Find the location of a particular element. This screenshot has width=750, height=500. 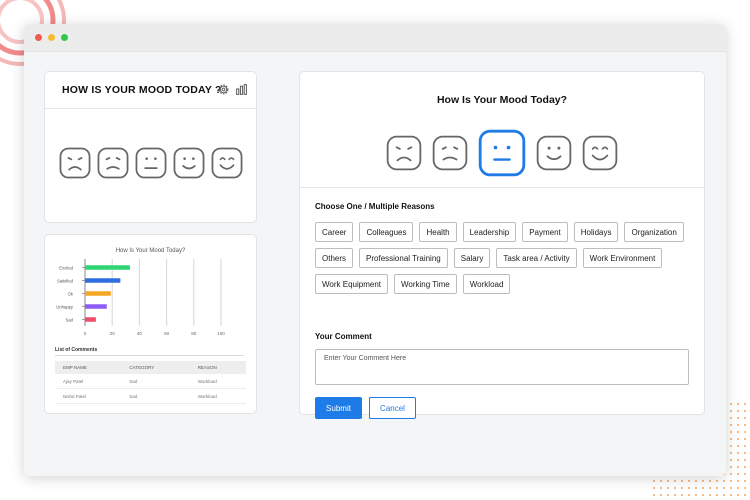

reason-chip-payment: Payment is located at coordinates (545, 232).